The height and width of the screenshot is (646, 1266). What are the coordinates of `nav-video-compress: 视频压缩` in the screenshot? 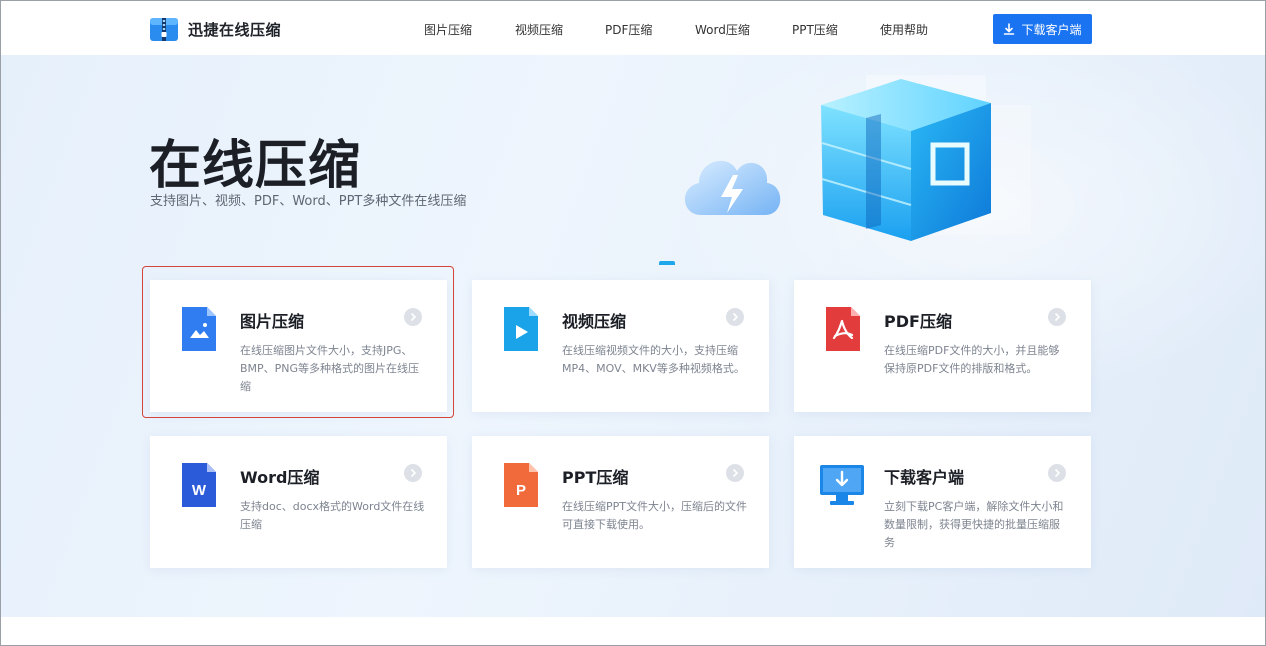 It's located at (539, 29).